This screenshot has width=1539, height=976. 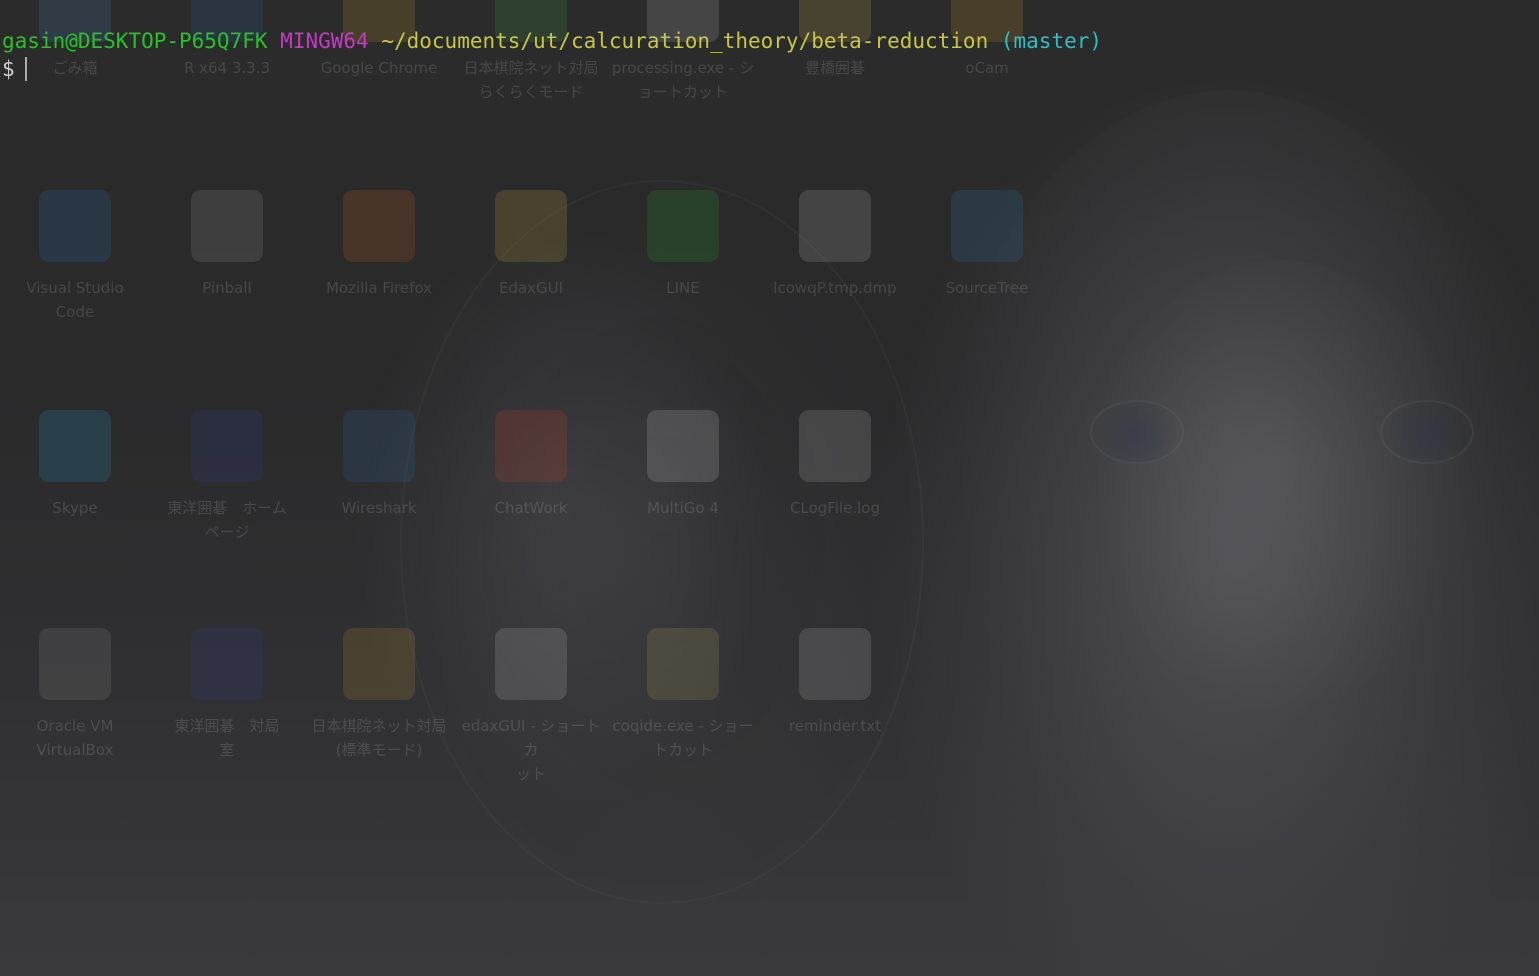 What do you see at coordinates (531, 288) in the screenshot?
I see `desktop-shortcut-label: EdaxGUI` at bounding box center [531, 288].